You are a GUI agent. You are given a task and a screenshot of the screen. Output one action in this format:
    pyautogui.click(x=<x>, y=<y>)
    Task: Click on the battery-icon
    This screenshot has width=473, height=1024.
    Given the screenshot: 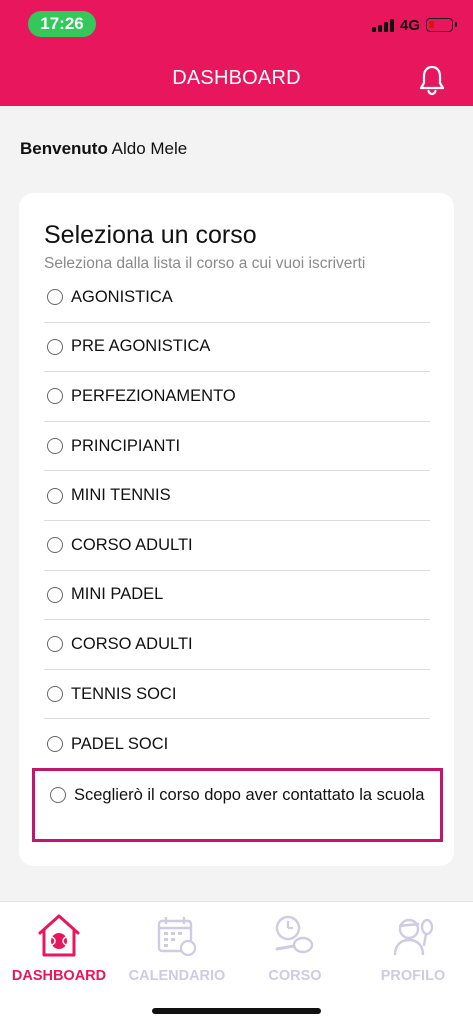 What is the action you would take?
    pyautogui.click(x=441, y=25)
    